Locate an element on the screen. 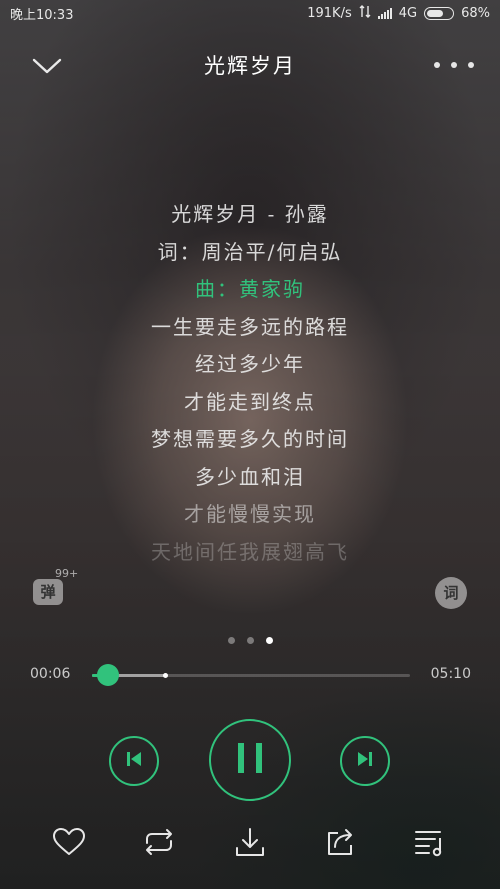  network-type: 4G is located at coordinates (408, 13).